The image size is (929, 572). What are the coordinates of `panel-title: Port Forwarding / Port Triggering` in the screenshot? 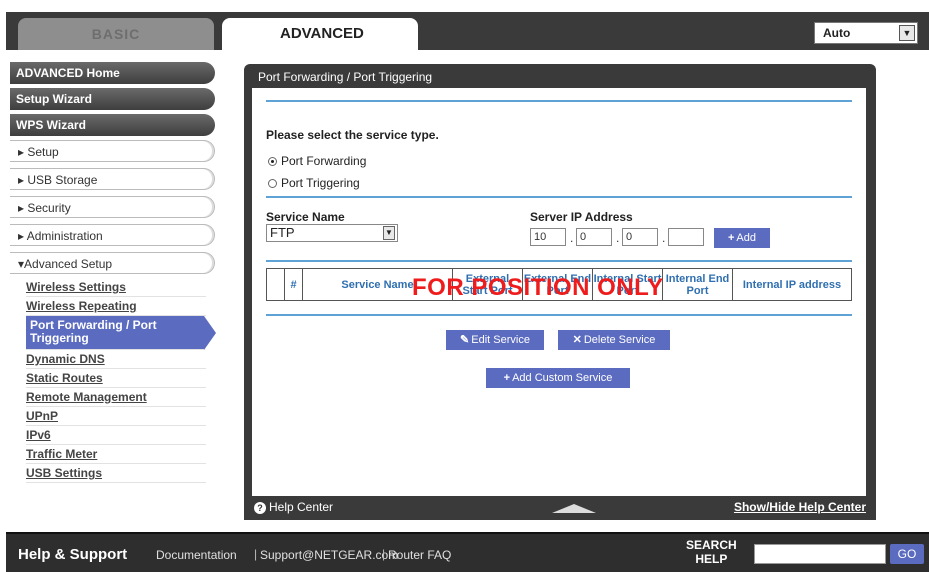 It's located at (345, 77).